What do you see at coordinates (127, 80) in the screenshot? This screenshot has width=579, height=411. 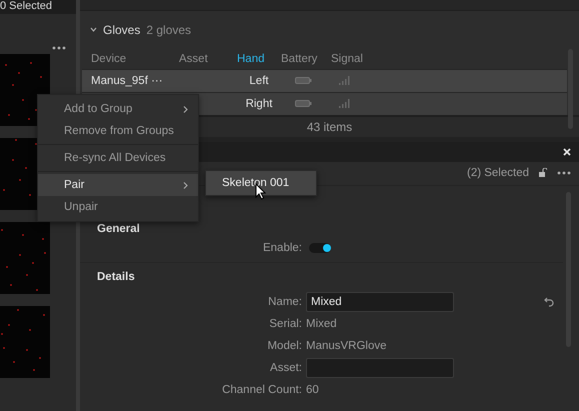 I see `table-cell-text: Manus_95f ···` at bounding box center [127, 80].